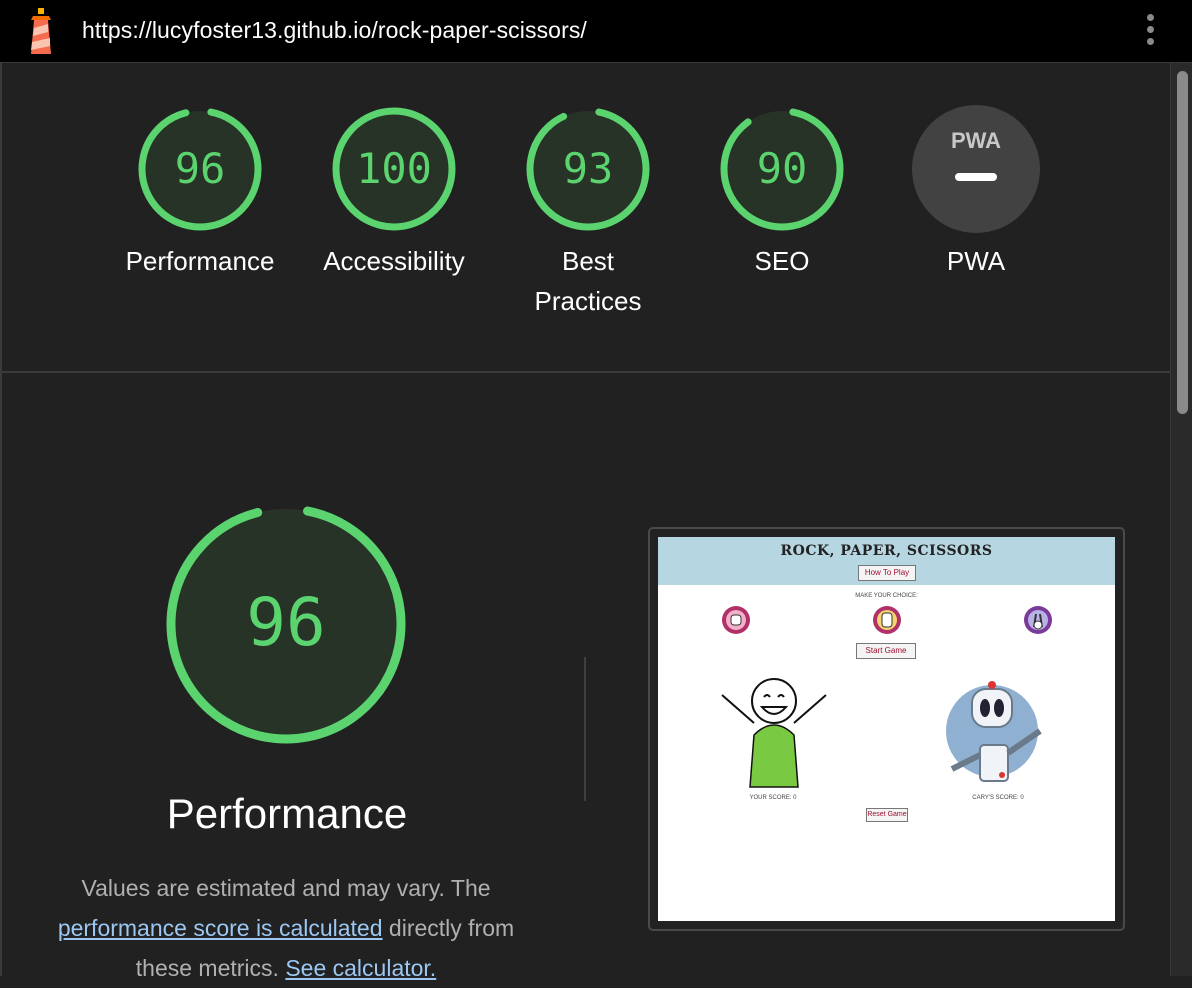 The image size is (1192, 988). Describe the element at coordinates (200, 261) in the screenshot. I see `gauge-label: Performance` at that location.